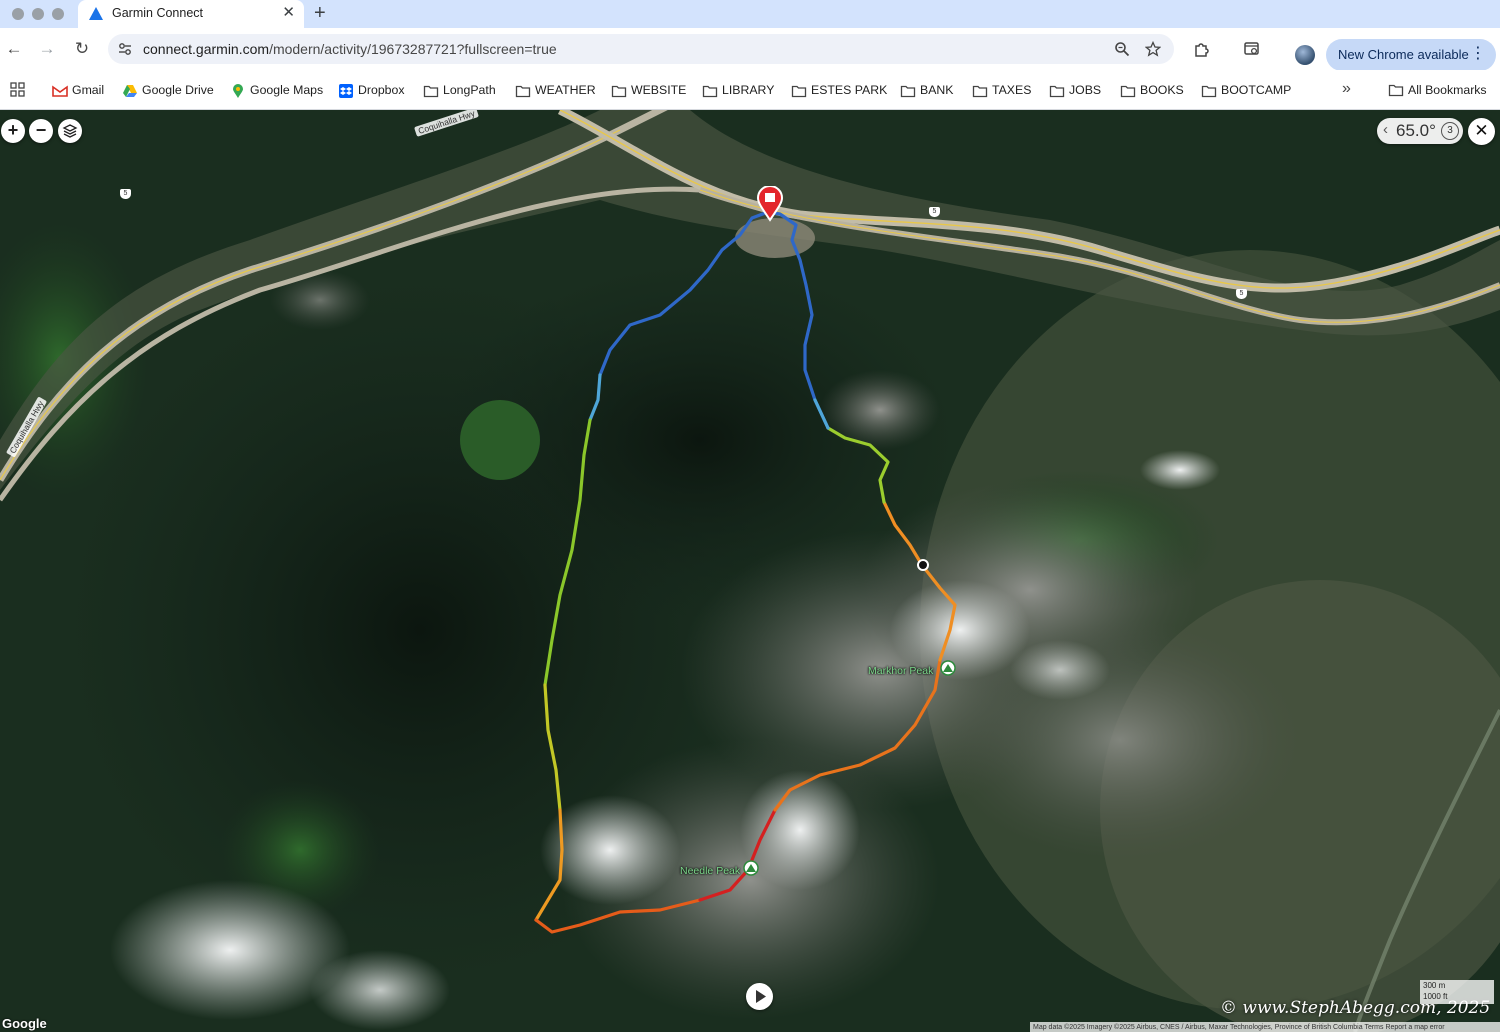 The width and height of the screenshot is (1500, 1032). What do you see at coordinates (1447, 90) in the screenshot?
I see `all-bookmarks-label: All Bookmarks` at bounding box center [1447, 90].